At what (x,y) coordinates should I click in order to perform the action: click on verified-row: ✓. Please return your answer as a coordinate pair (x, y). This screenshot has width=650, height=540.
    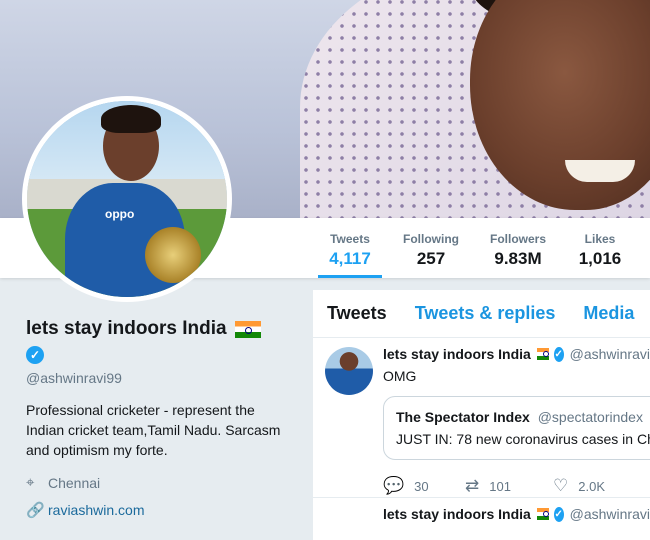
    Looking at the image, I should click on (161, 355).